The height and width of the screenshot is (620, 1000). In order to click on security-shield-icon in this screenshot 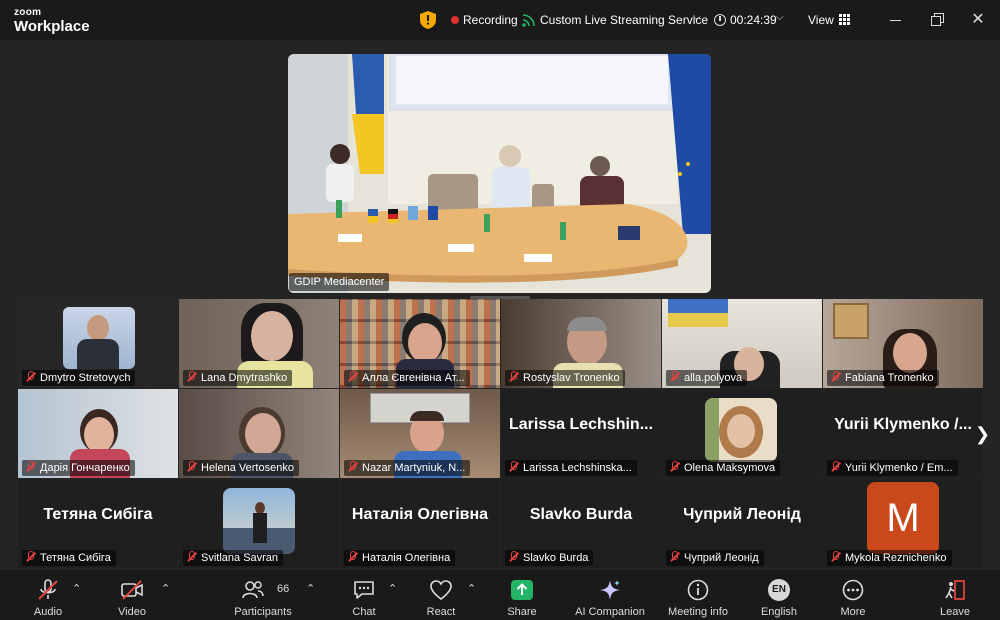, I will do `click(428, 20)`.